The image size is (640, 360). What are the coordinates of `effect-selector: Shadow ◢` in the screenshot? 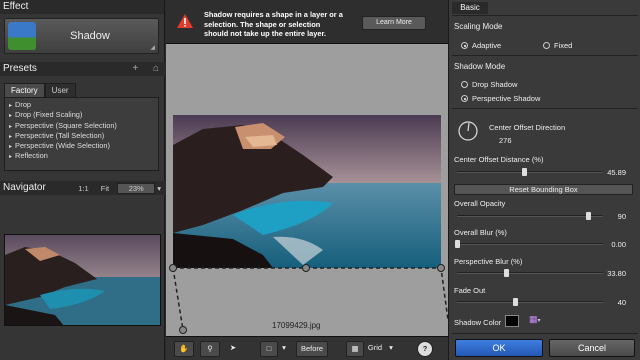 It's located at (81, 36).